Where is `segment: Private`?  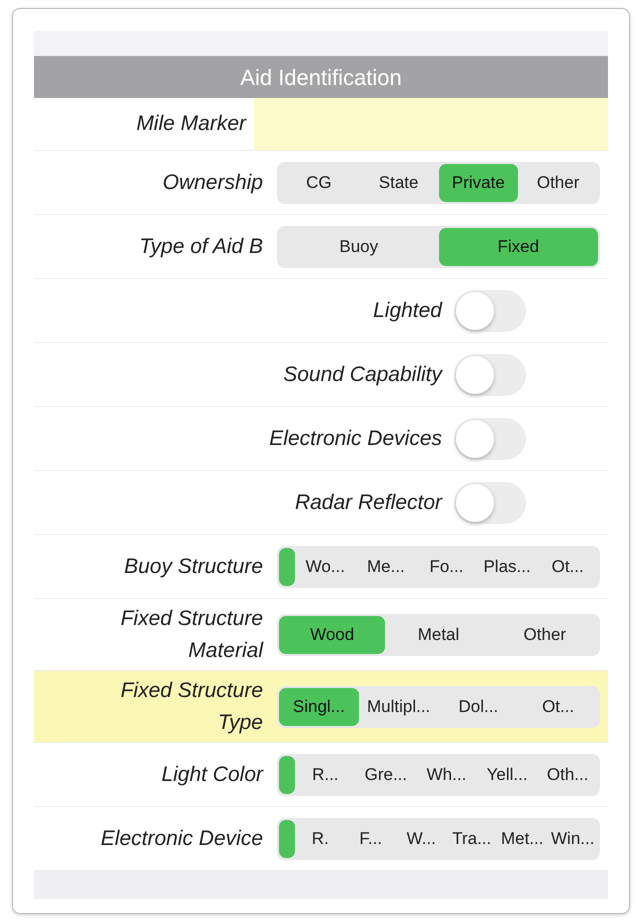
segment: Private is located at coordinates (478, 183).